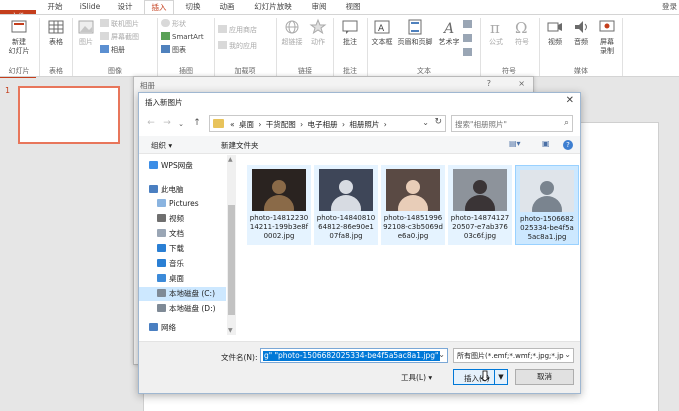 This screenshot has height=411, width=679. I want to click on nav-item-wps-cloud: WPS网盘, so click(182, 166).